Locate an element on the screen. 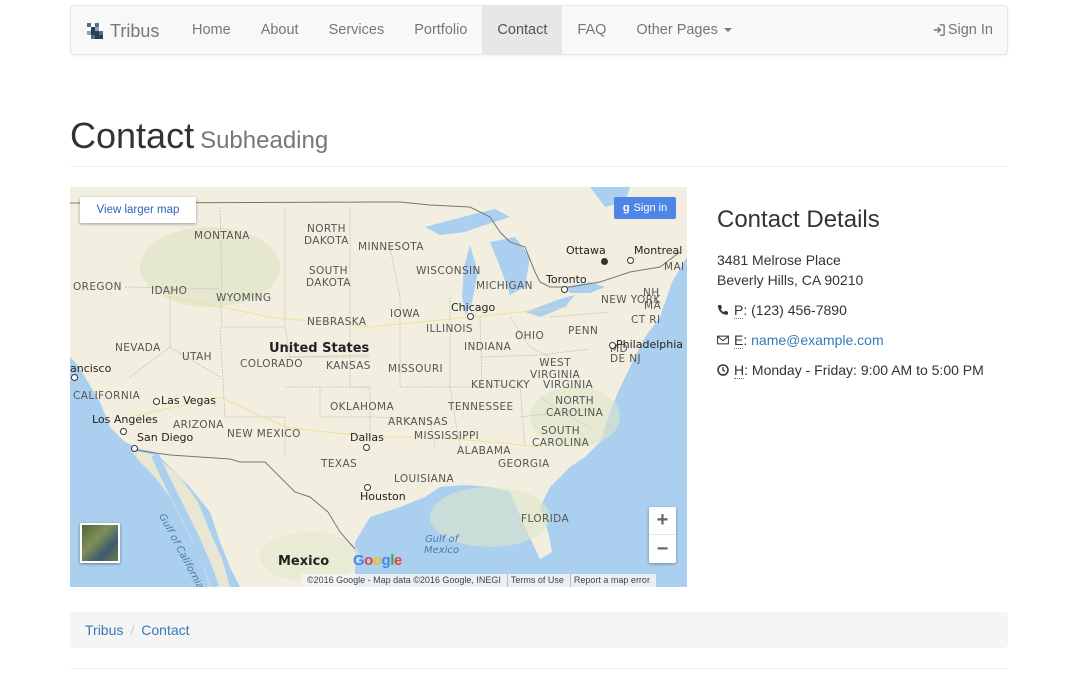  page-title: Contact Subheading is located at coordinates (539, 138).